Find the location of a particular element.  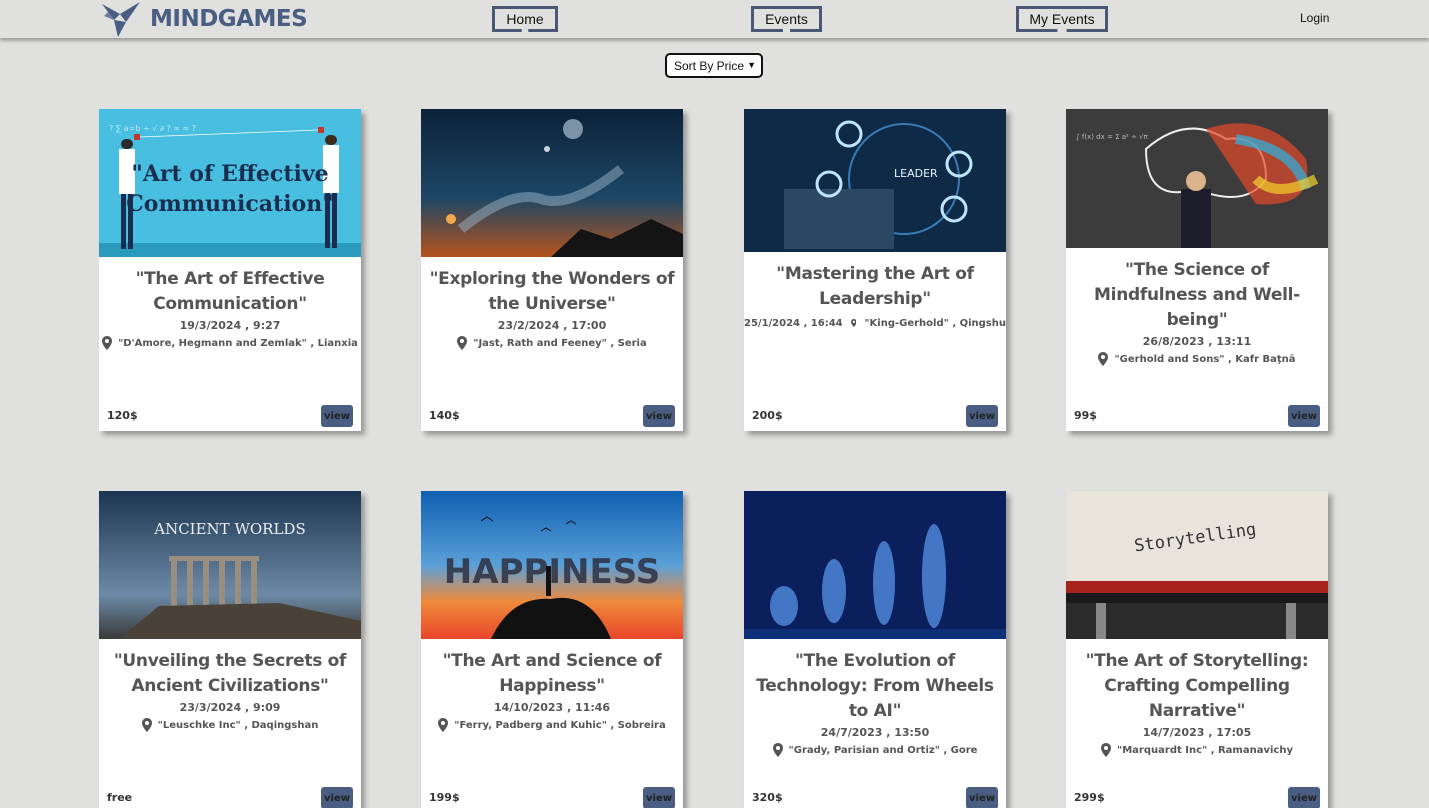

event-image-caption: HAPPINESS is located at coordinates (552, 572).